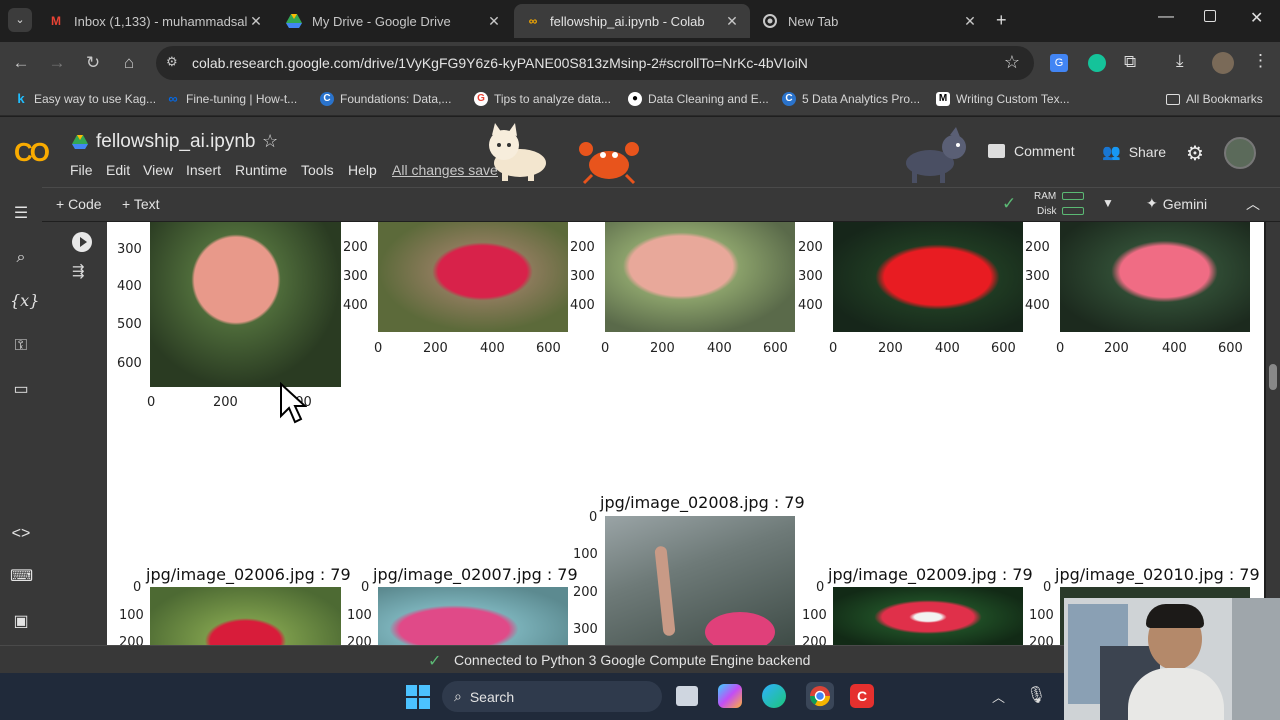 The width and height of the screenshot is (1280, 720). Describe the element at coordinates (21, 346) in the screenshot. I see `secrets-key-icon: ⚿` at that location.